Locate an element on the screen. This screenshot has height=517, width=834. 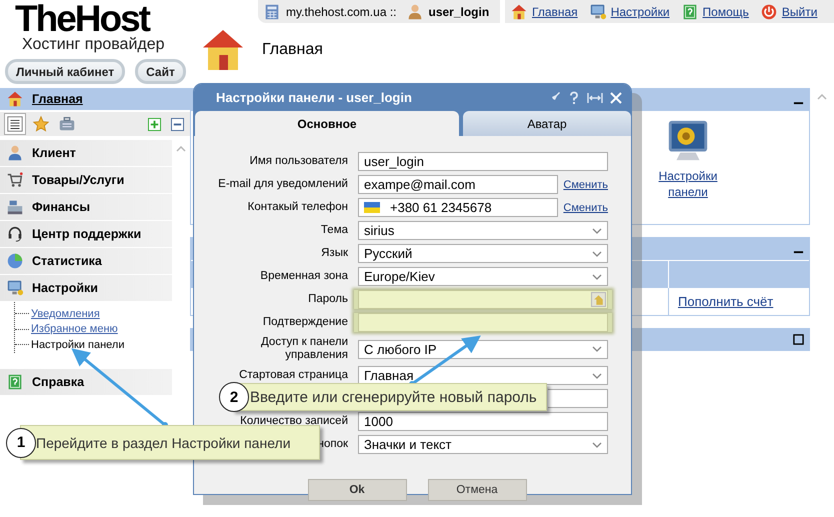
field-label: Временная зона is located at coordinates (304, 276).